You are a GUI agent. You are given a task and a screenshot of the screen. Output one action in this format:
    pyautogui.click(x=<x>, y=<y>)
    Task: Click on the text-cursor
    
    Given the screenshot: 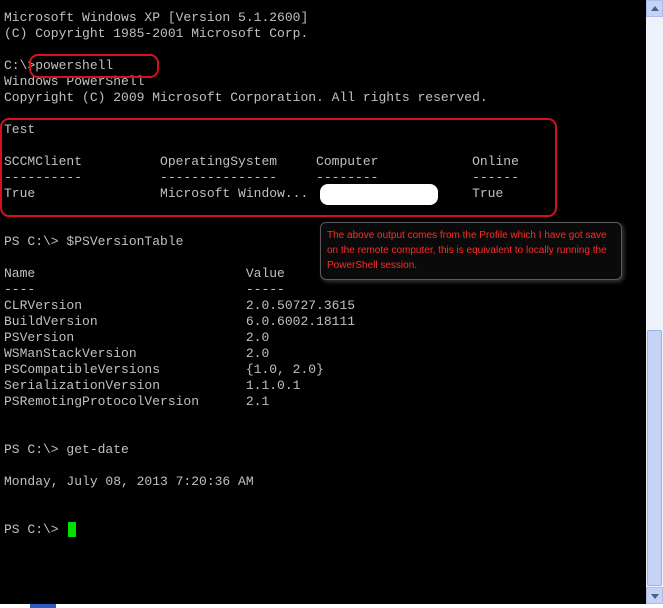 What is the action you would take?
    pyautogui.click(x=72, y=529)
    